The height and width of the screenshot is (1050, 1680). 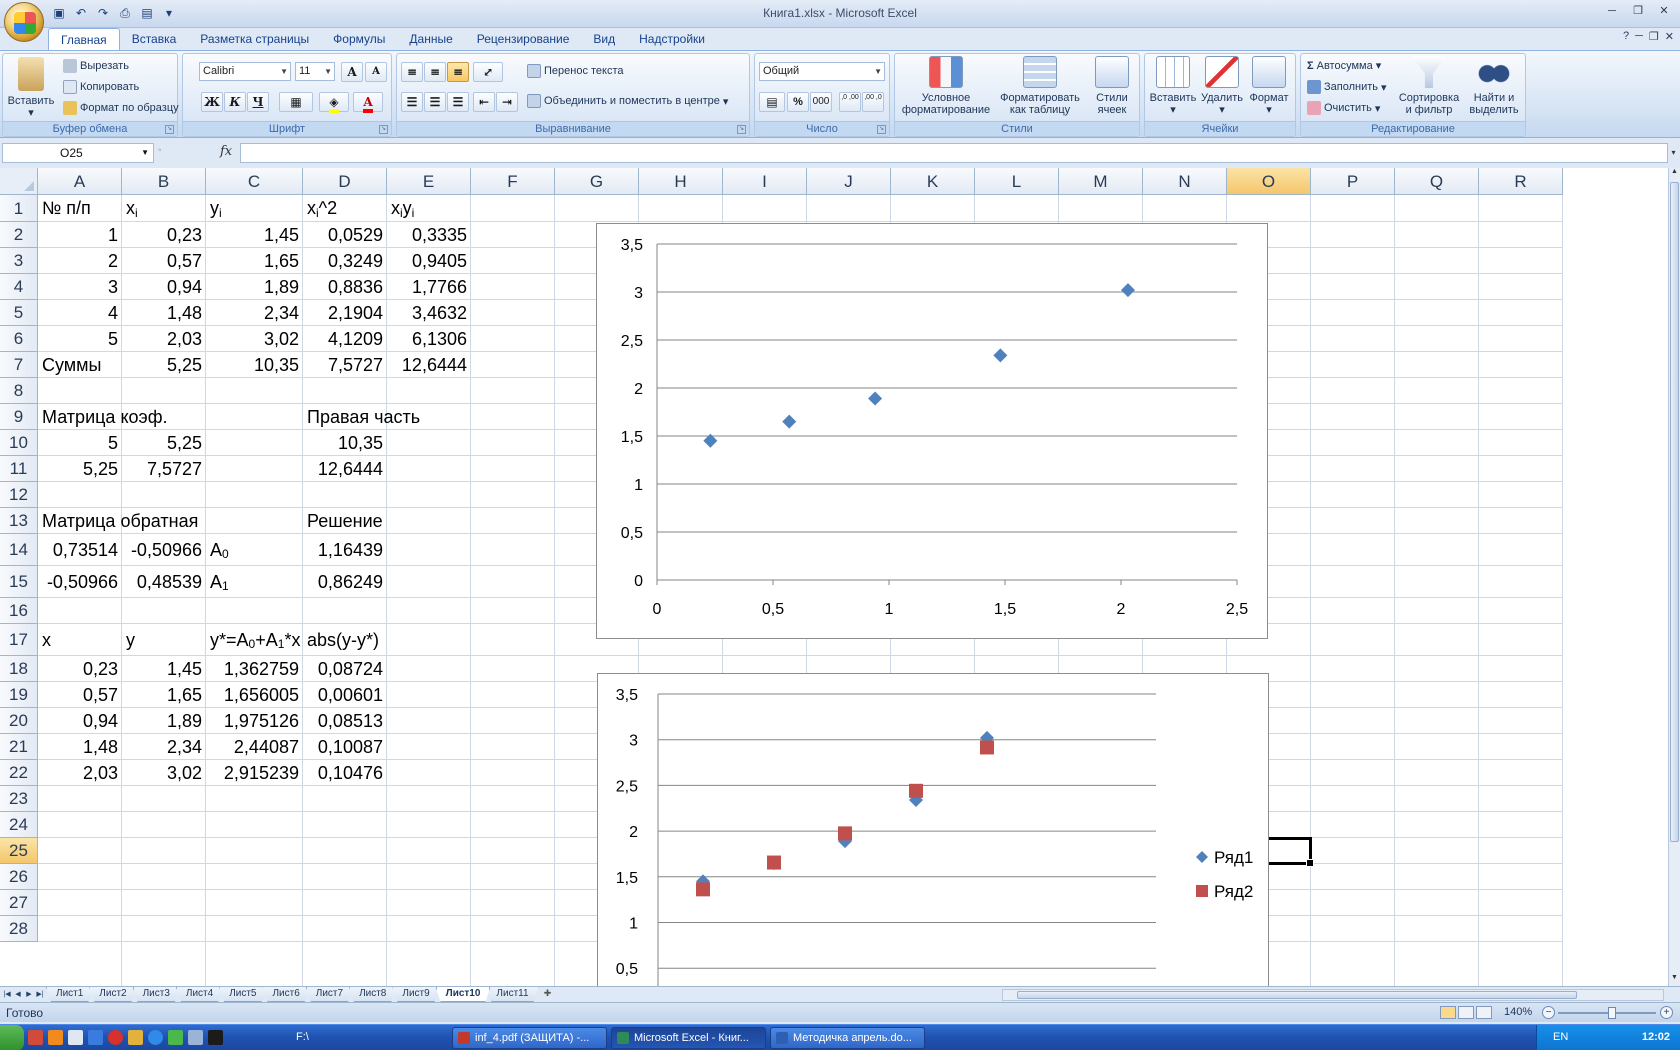 What do you see at coordinates (1518, 1012) in the screenshot?
I see `zoom-level: 140%` at bounding box center [1518, 1012].